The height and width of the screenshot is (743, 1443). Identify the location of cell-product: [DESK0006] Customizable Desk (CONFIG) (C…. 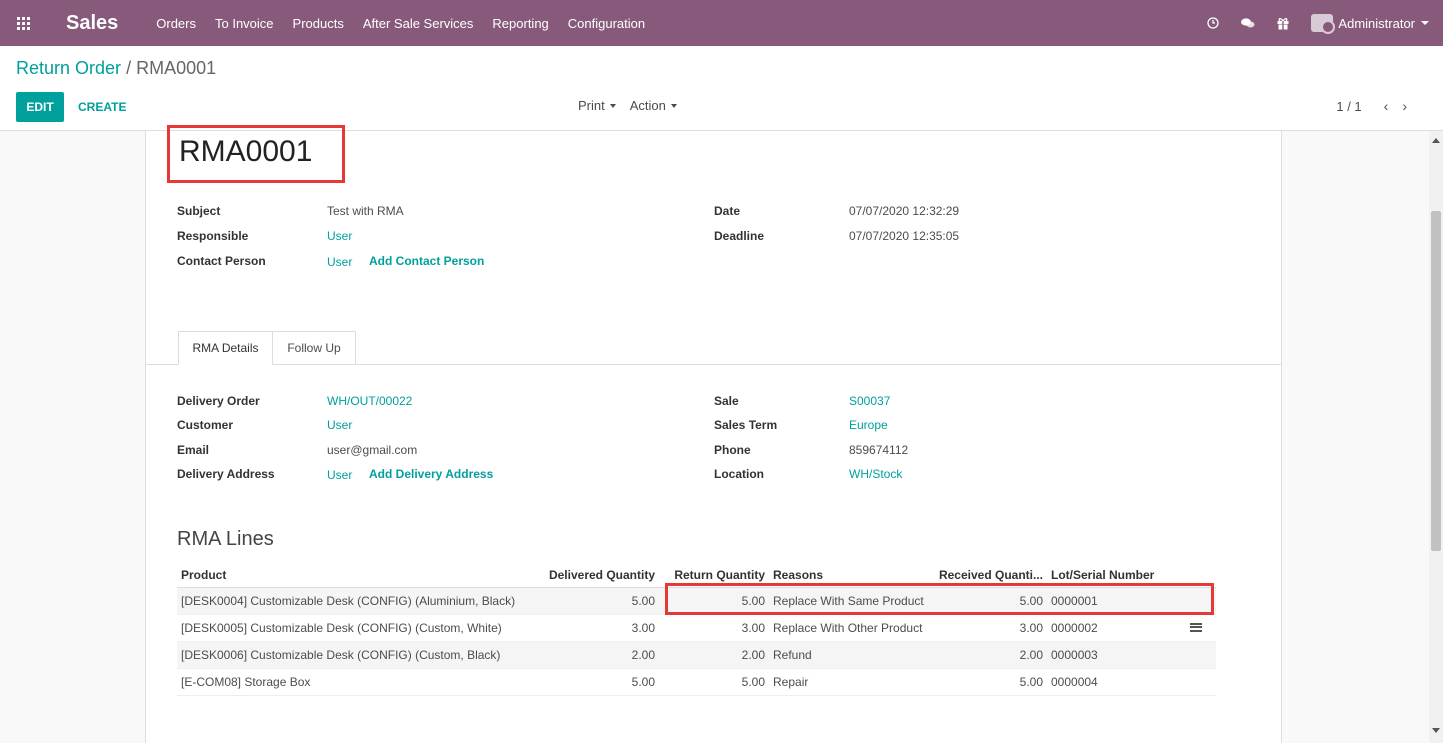
(355, 655).